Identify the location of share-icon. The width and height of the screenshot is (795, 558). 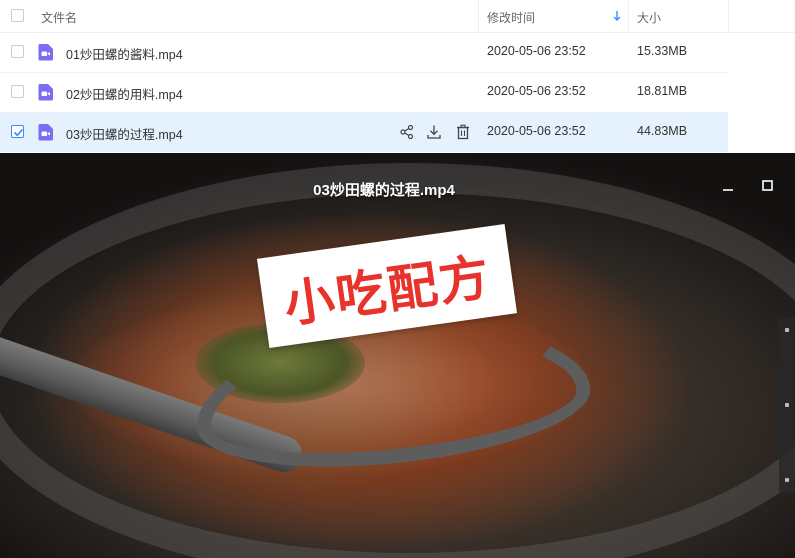
(407, 132).